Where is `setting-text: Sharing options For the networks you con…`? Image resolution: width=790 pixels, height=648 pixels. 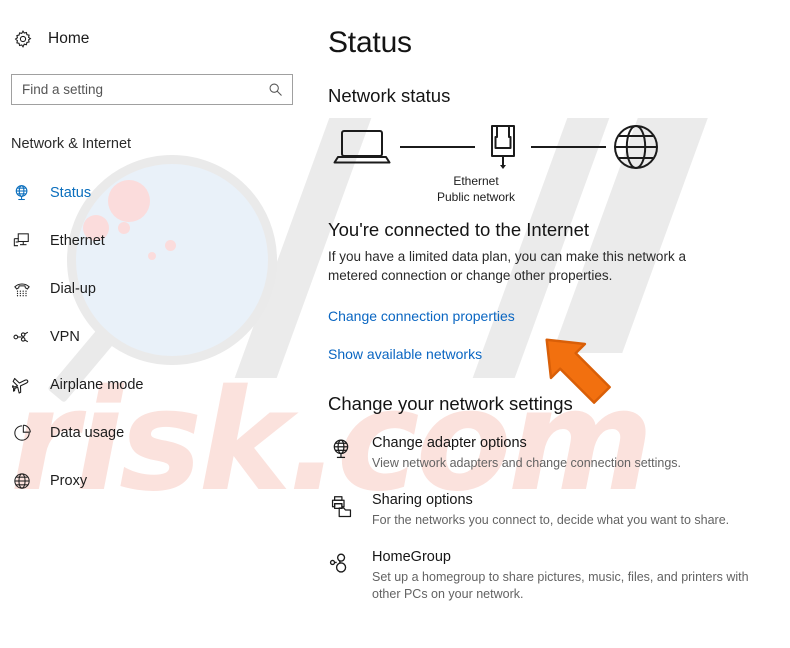 setting-text: Sharing options For the networks you con… is located at coordinates (550, 510).